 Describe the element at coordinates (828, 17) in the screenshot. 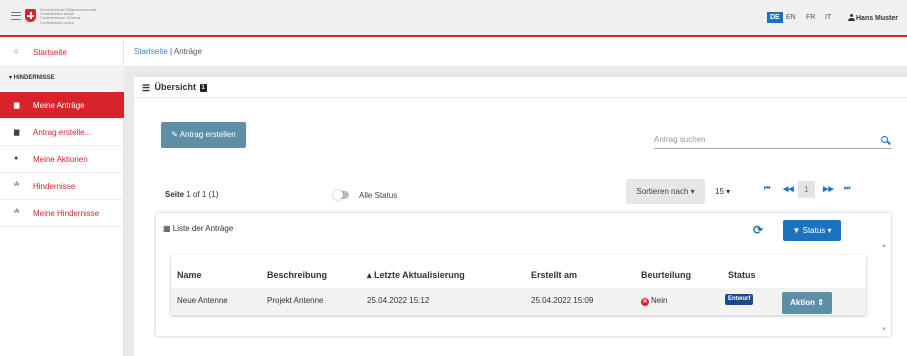

I see `lang-it: IT` at that location.